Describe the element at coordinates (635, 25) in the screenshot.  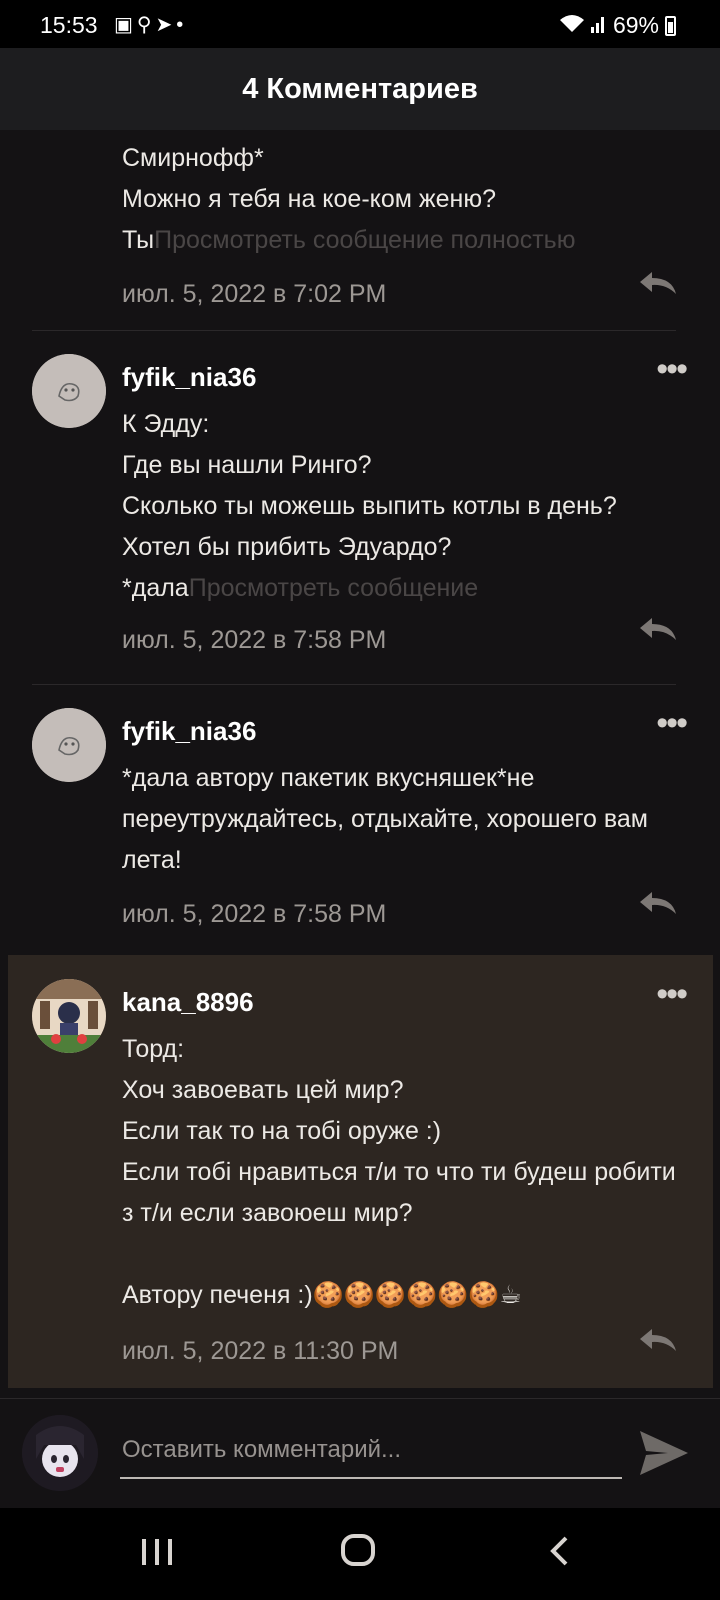
I see `battery-percent: 69%` at that location.